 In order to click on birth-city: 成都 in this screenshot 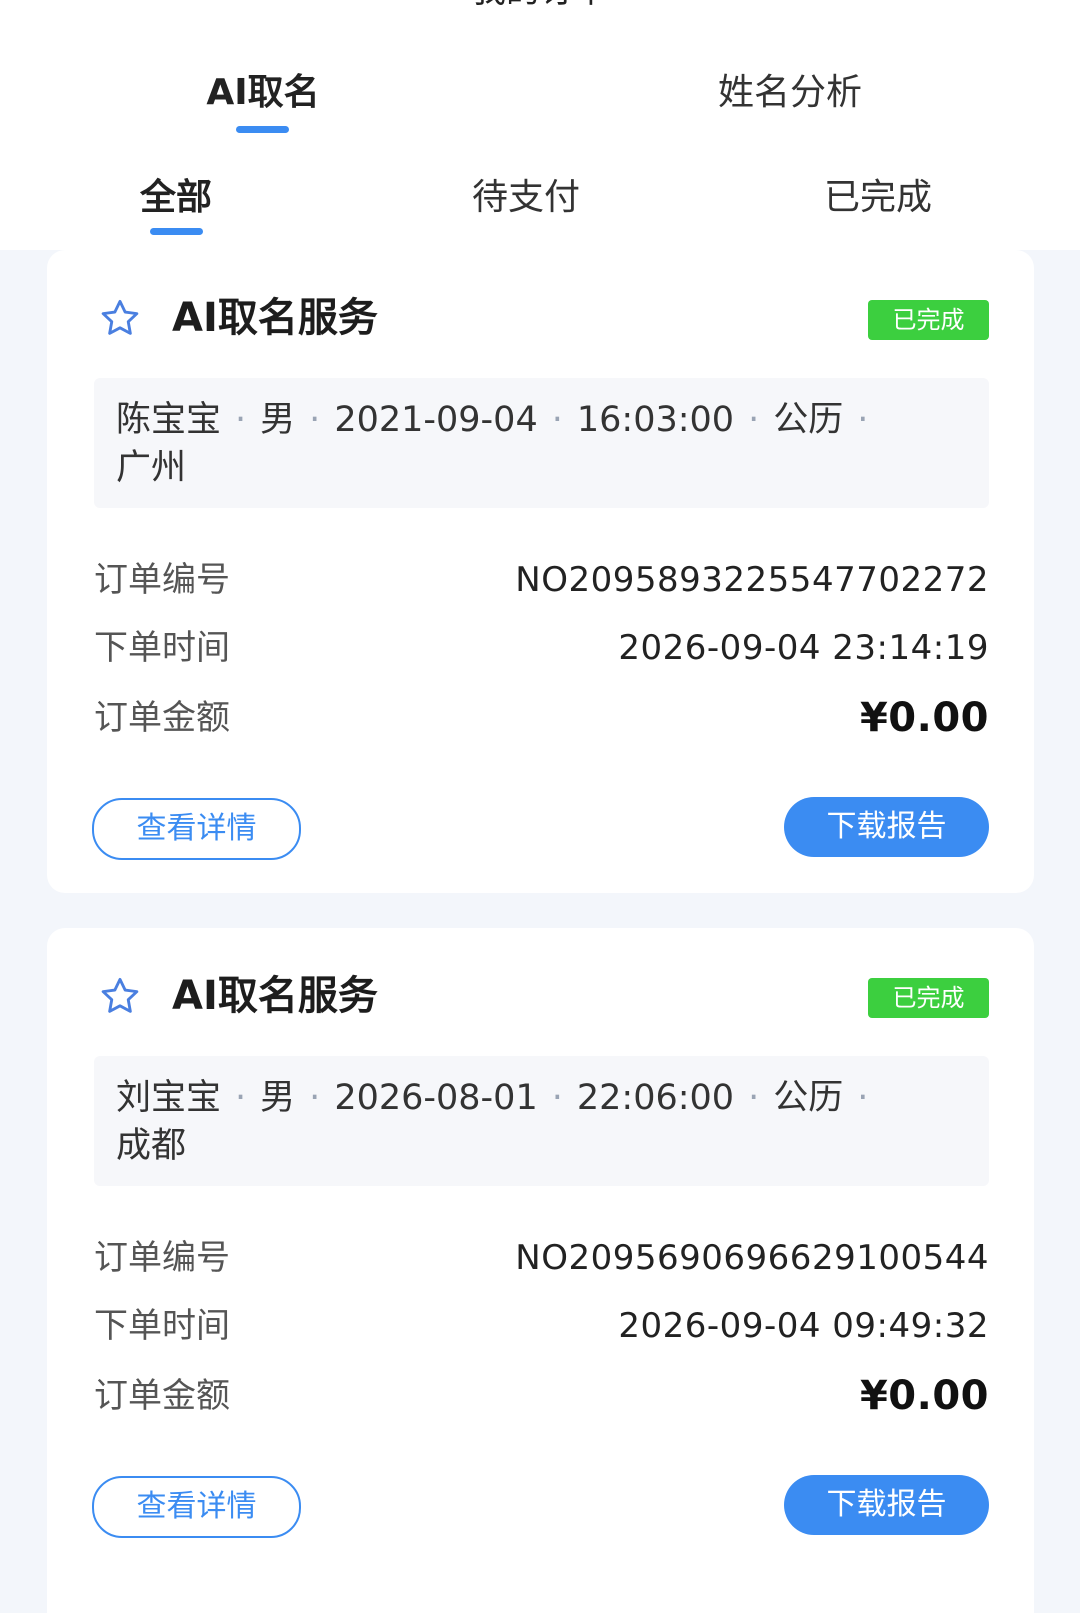, I will do `click(151, 1146)`.